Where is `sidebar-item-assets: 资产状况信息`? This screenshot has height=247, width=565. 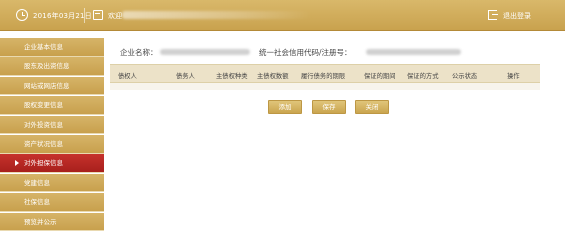 sidebar-item-assets: 资产状况信息 is located at coordinates (52, 144).